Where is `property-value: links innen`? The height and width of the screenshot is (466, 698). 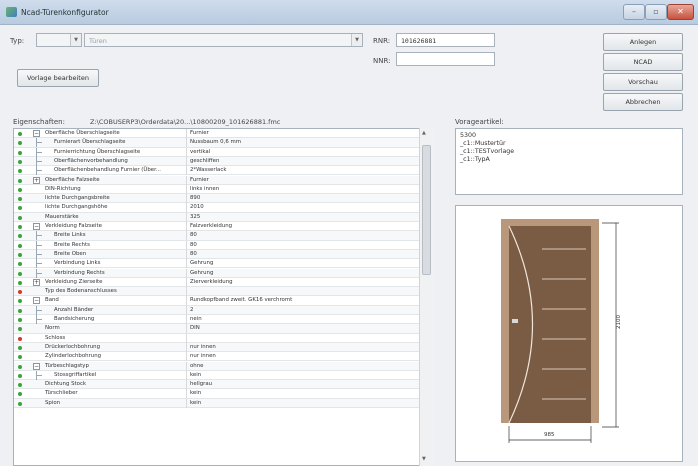 property-value: links innen is located at coordinates (204, 189).